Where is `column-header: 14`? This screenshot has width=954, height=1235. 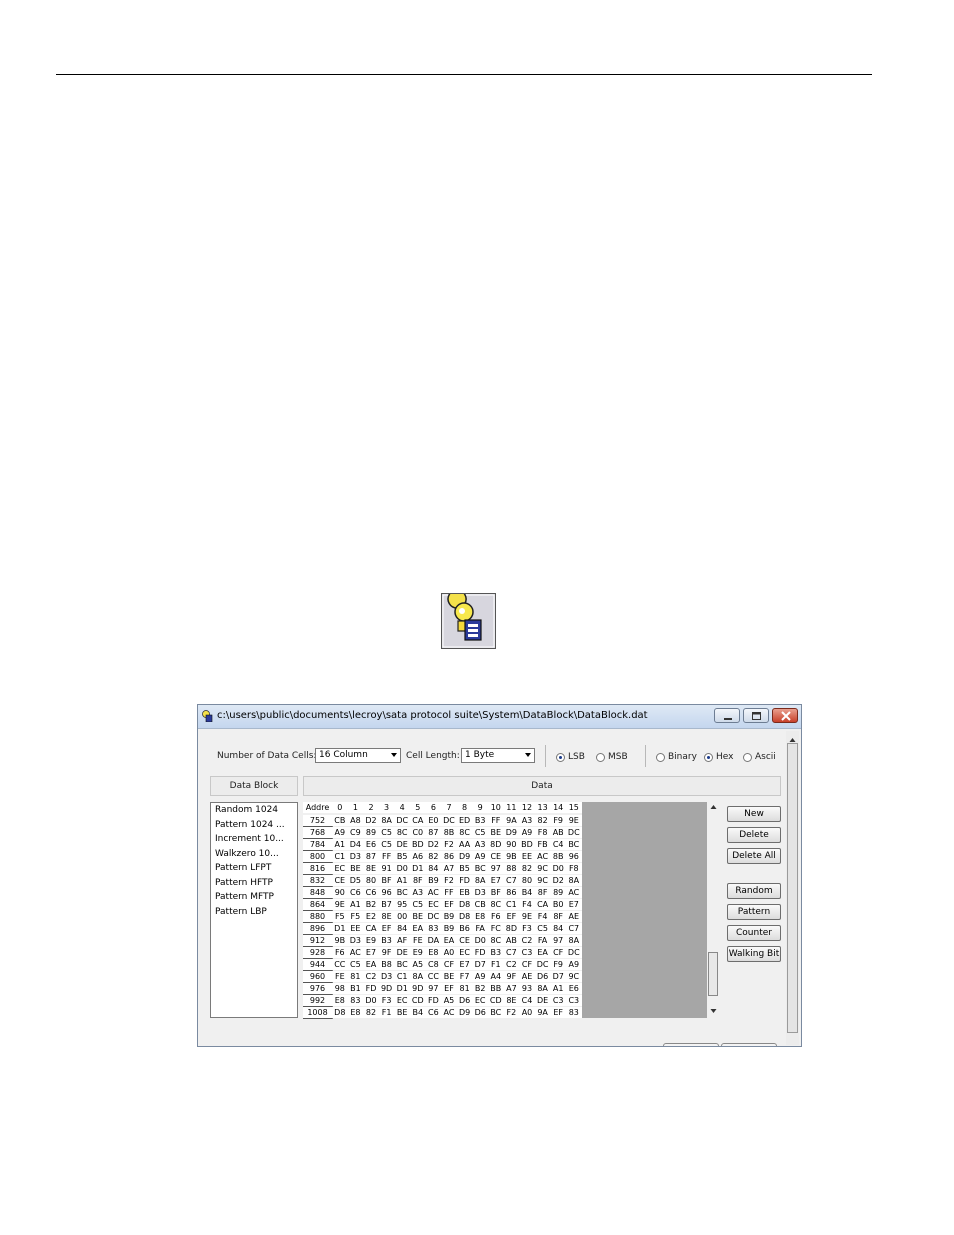
column-header: 14 is located at coordinates (558, 807).